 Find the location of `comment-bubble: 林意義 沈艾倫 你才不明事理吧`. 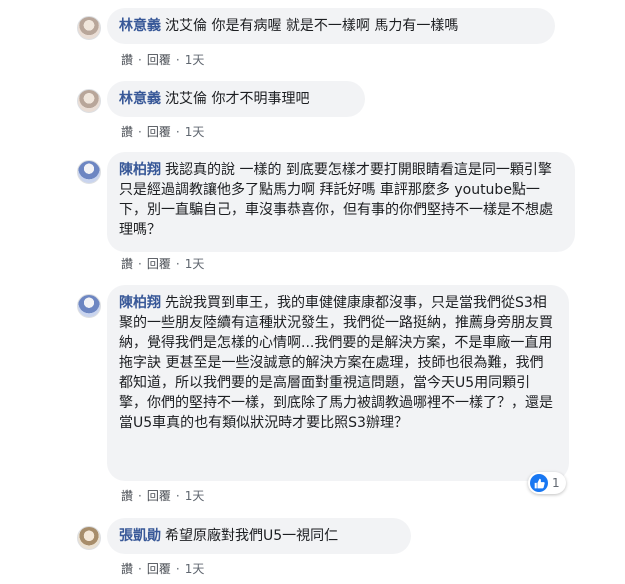

comment-bubble: 林意義 沈艾倫 你才不明事理吧 is located at coordinates (236, 99).